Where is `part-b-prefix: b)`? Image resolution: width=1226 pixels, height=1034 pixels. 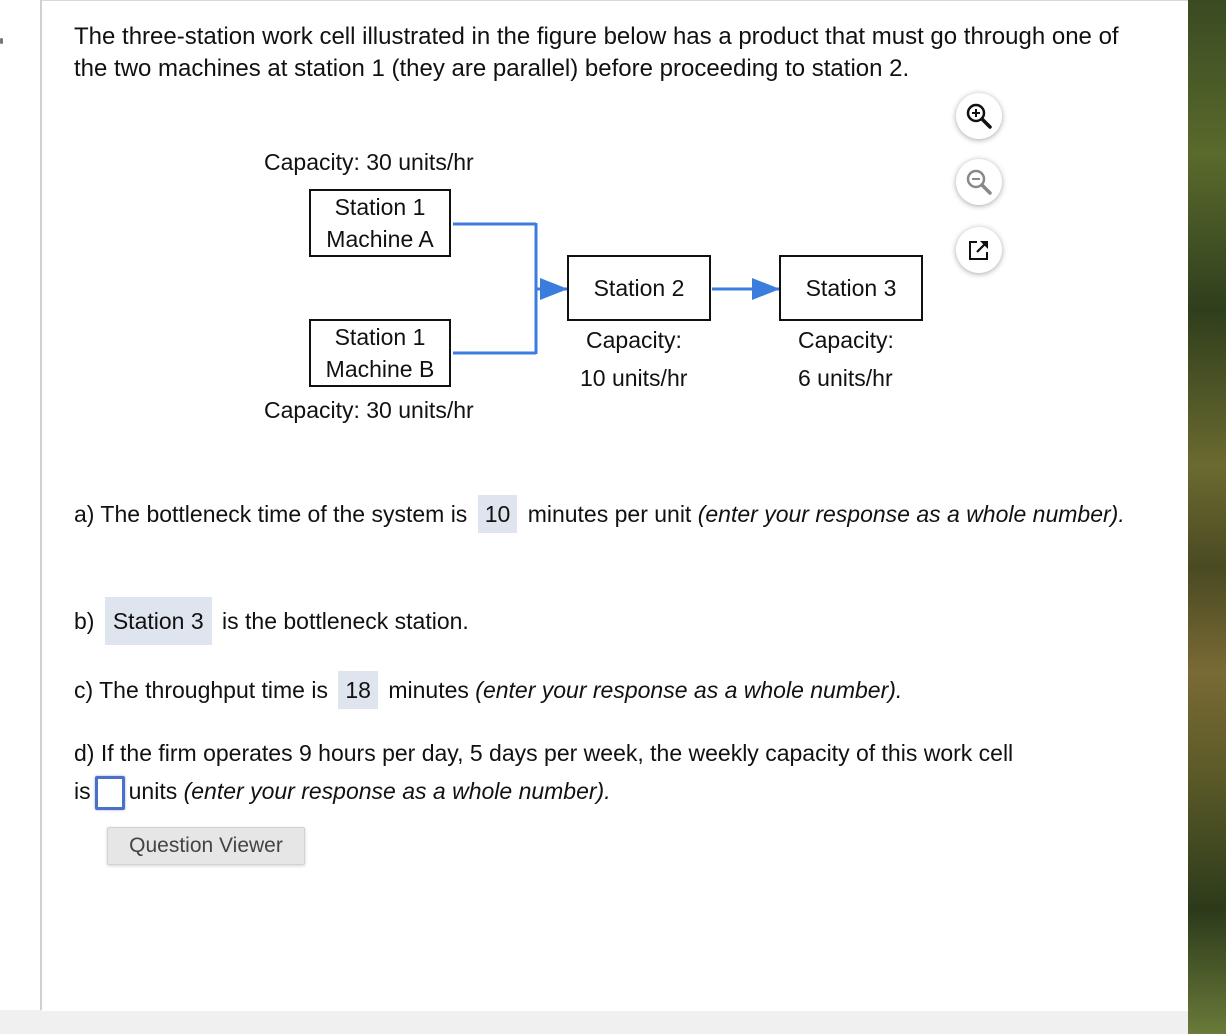 part-b-prefix: b) is located at coordinates (84, 621).